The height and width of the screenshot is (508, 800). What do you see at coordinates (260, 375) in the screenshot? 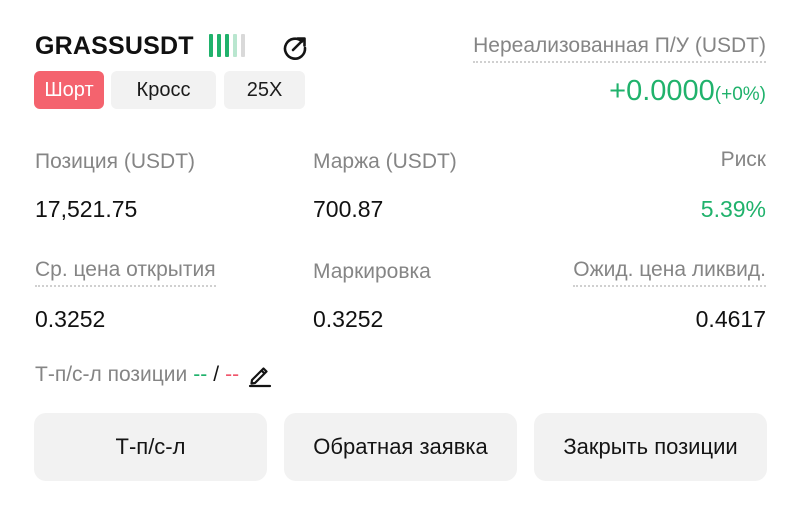
I see `pencil-icon` at bounding box center [260, 375].